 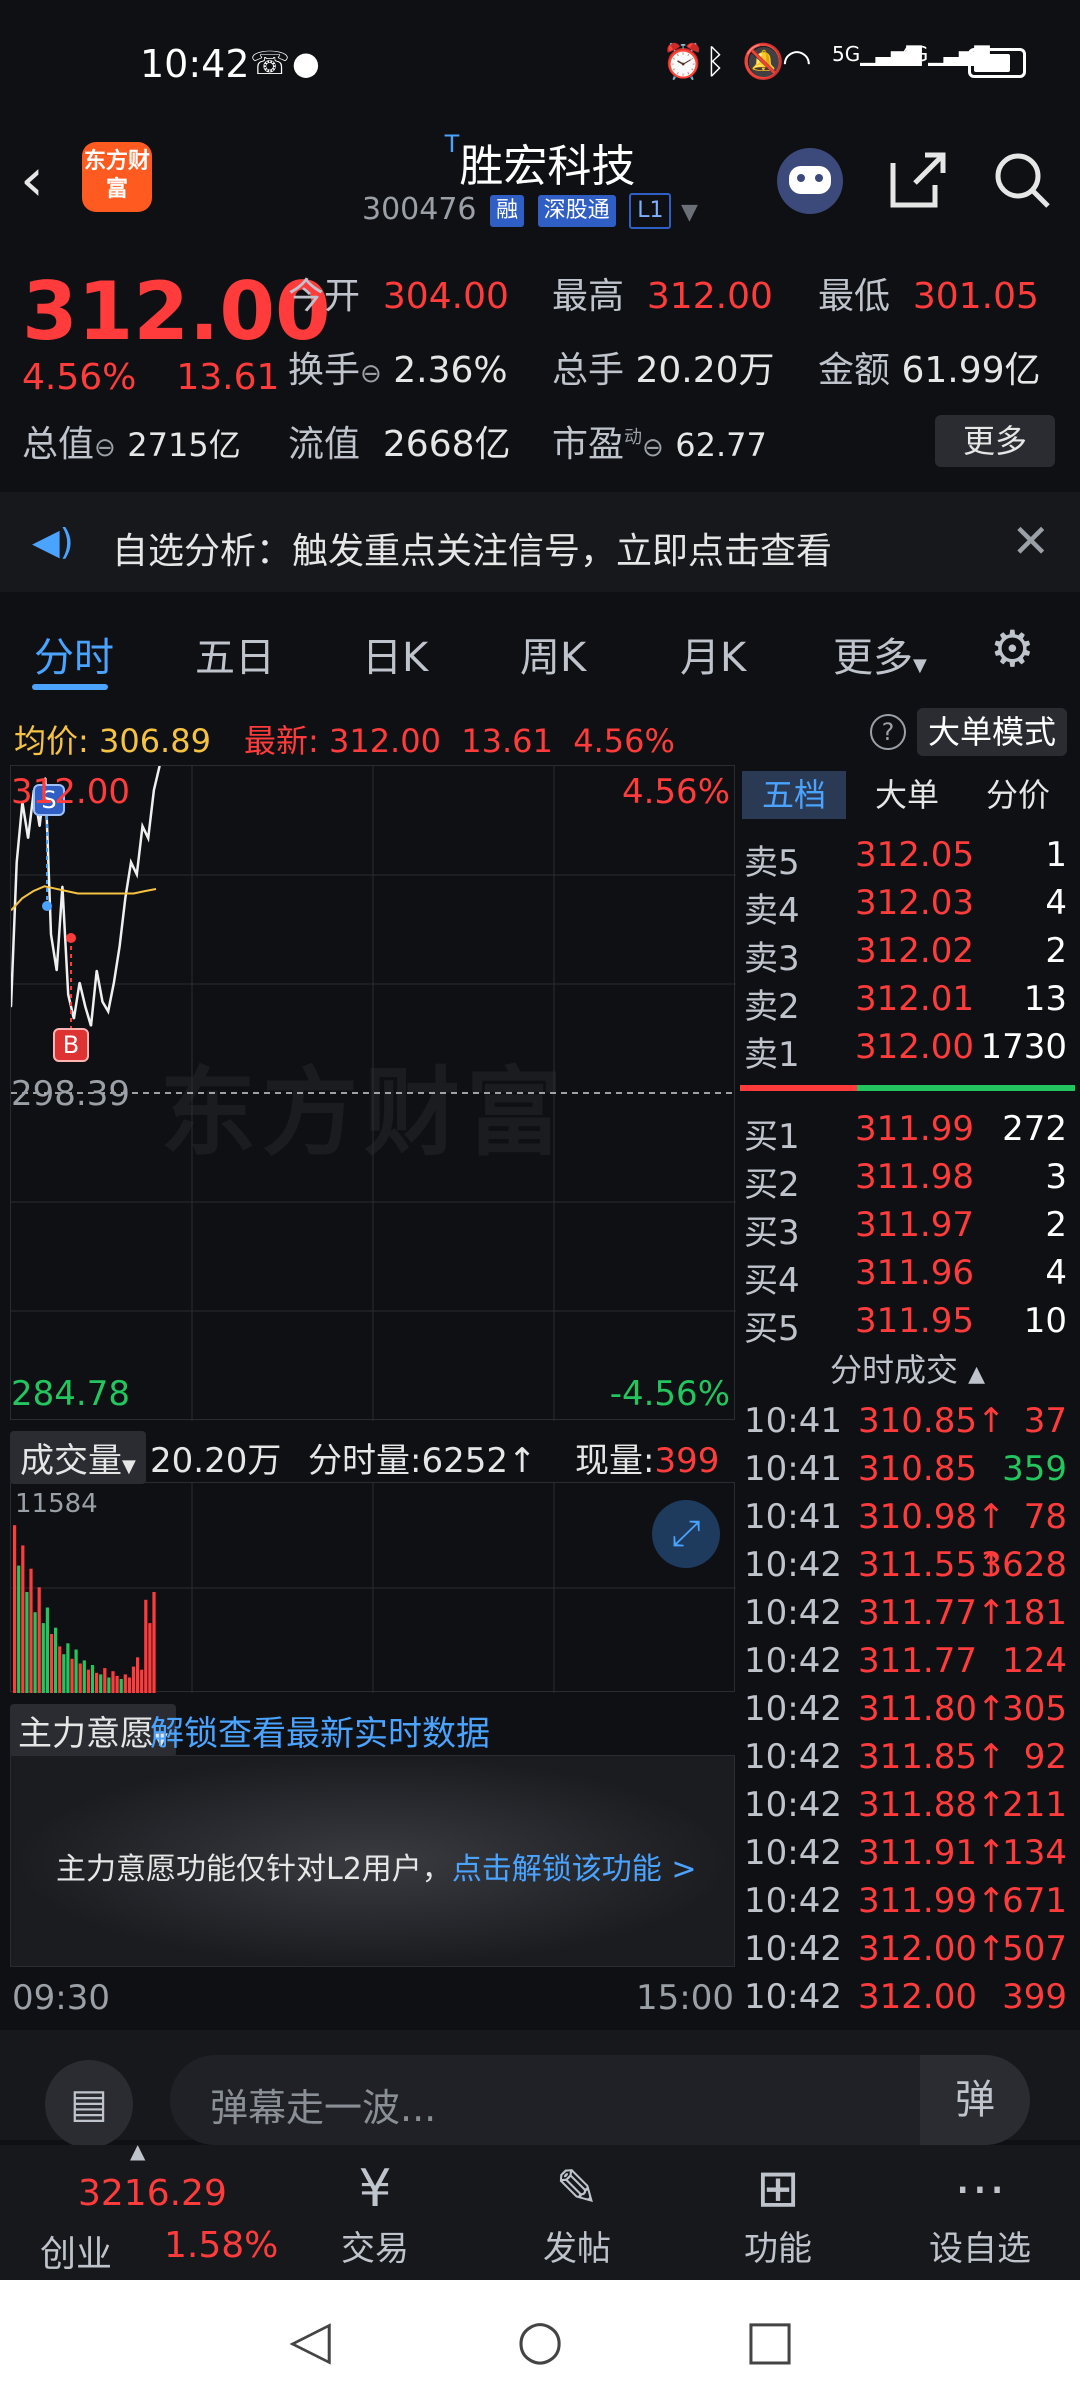 I want to click on time-axis-start: 09:30, so click(x=61, y=1998).